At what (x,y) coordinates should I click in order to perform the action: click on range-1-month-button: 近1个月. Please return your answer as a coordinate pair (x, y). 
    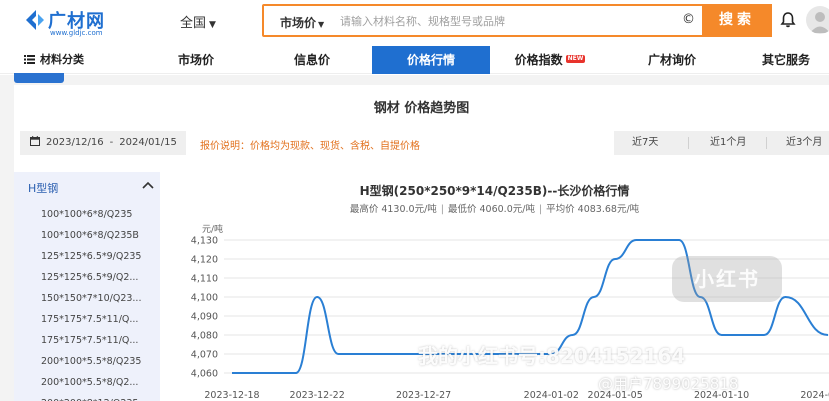
    Looking at the image, I should click on (728, 143).